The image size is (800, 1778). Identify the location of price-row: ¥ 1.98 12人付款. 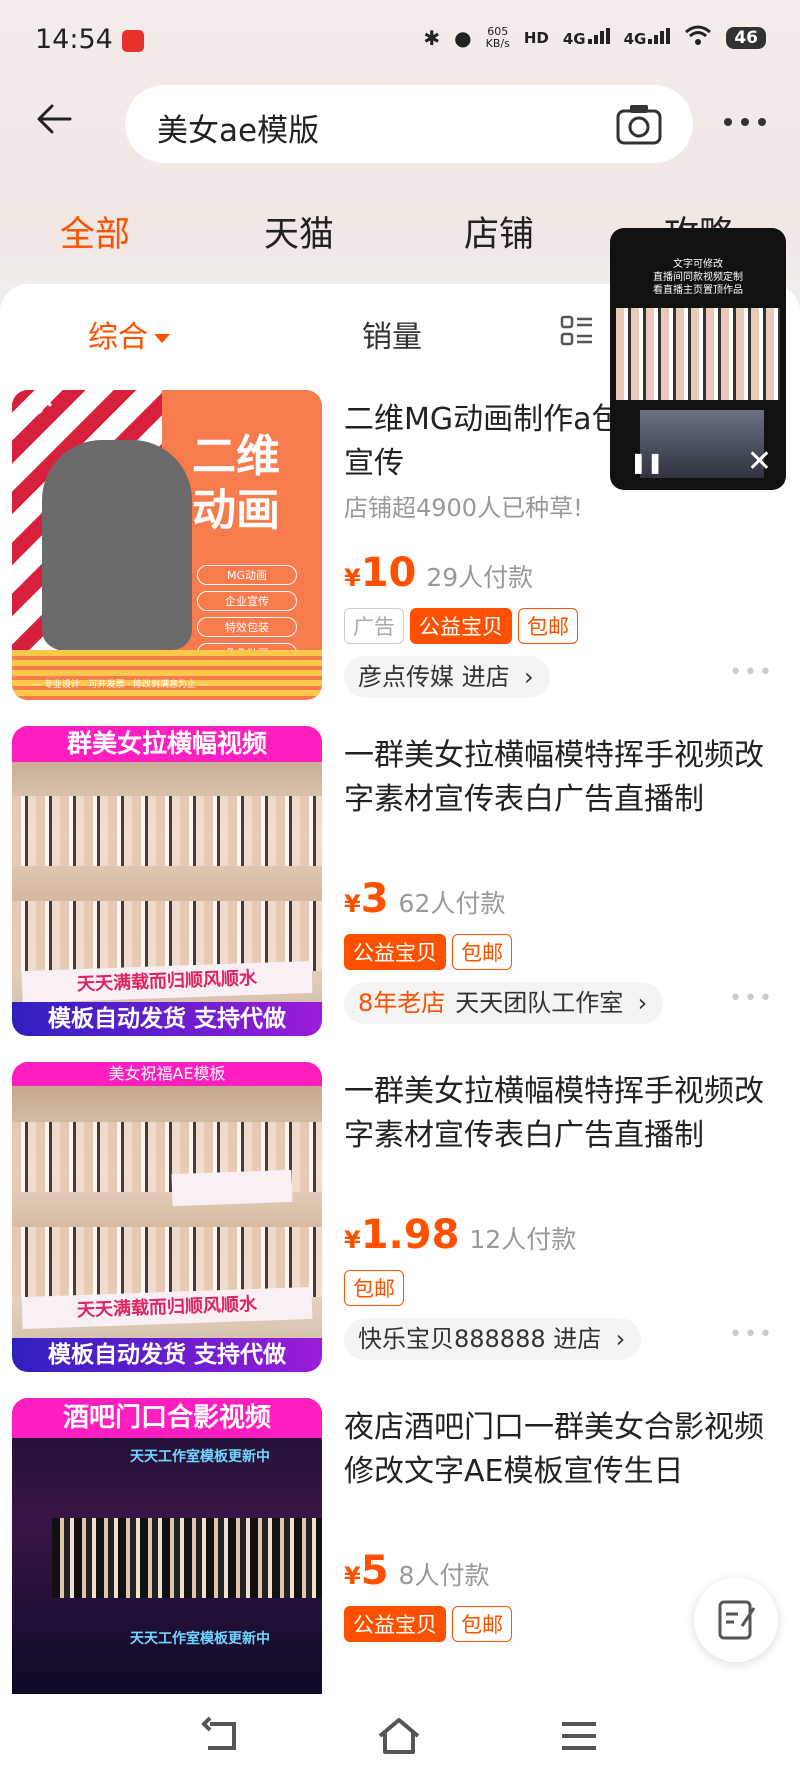
(460, 1235).